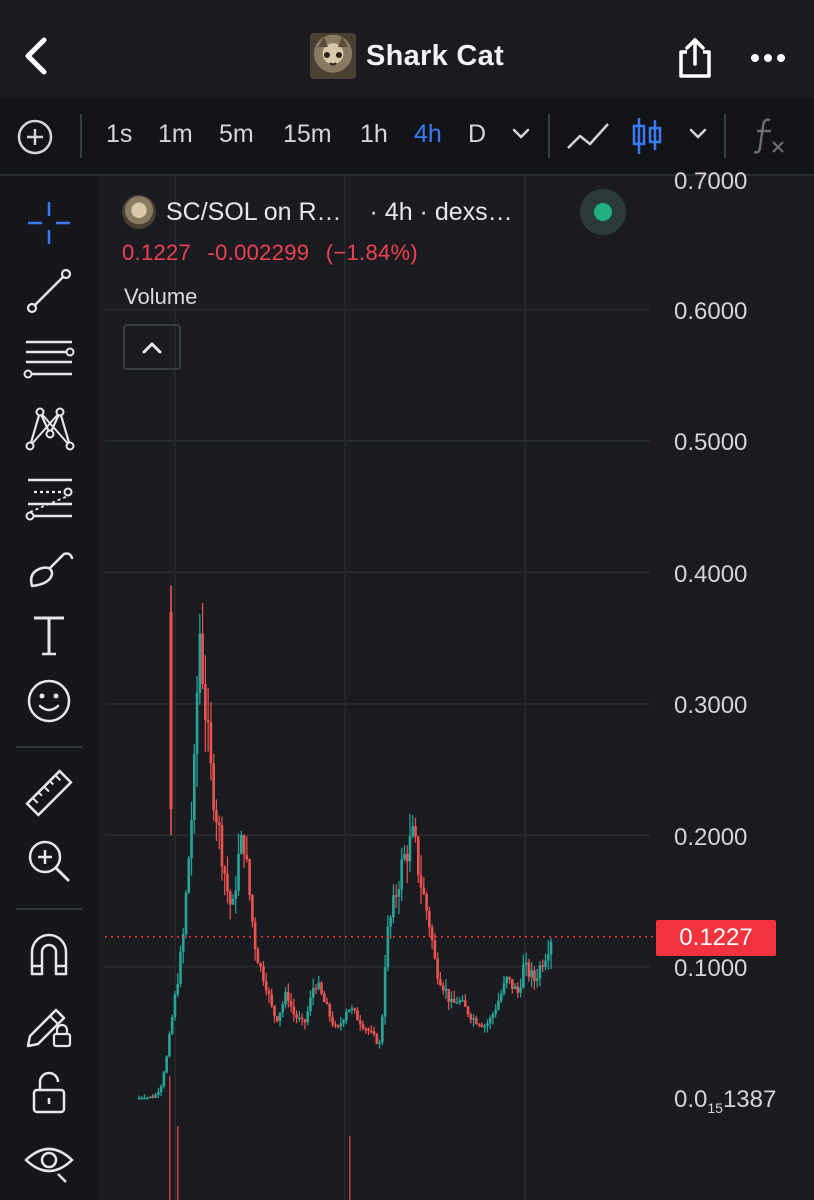 The height and width of the screenshot is (1200, 814). What do you see at coordinates (49, 635) in the screenshot?
I see `text-tool` at bounding box center [49, 635].